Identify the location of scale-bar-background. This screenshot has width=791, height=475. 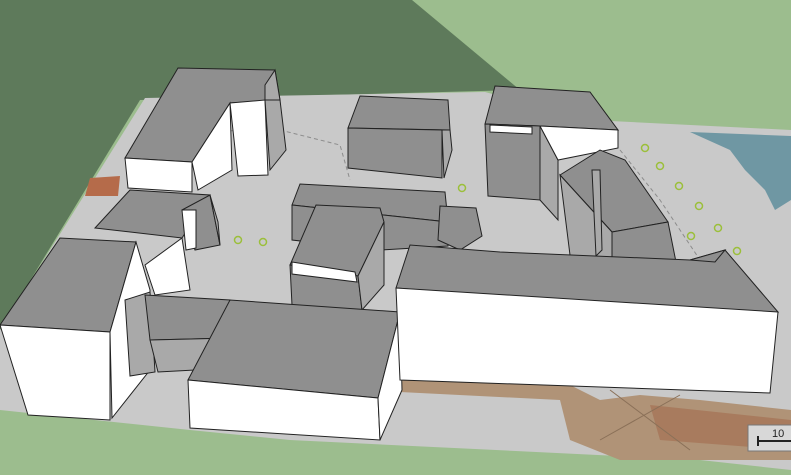
(769, 438).